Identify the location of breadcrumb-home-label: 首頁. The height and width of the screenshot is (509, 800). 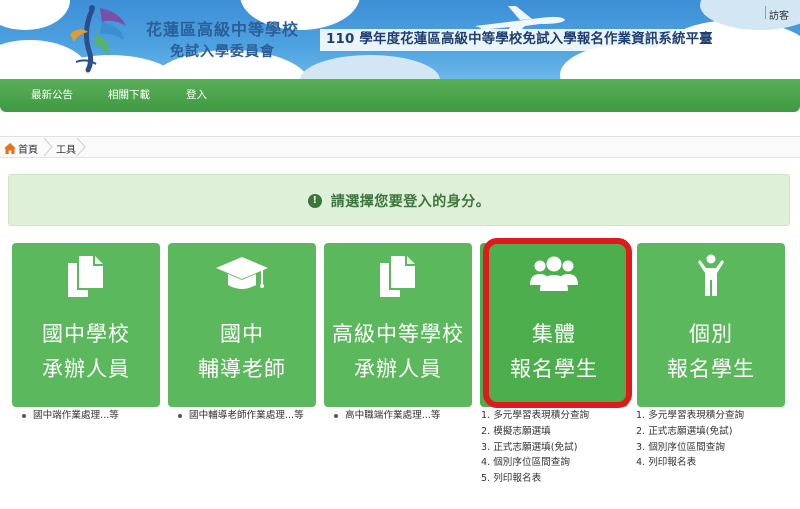
(28, 150).